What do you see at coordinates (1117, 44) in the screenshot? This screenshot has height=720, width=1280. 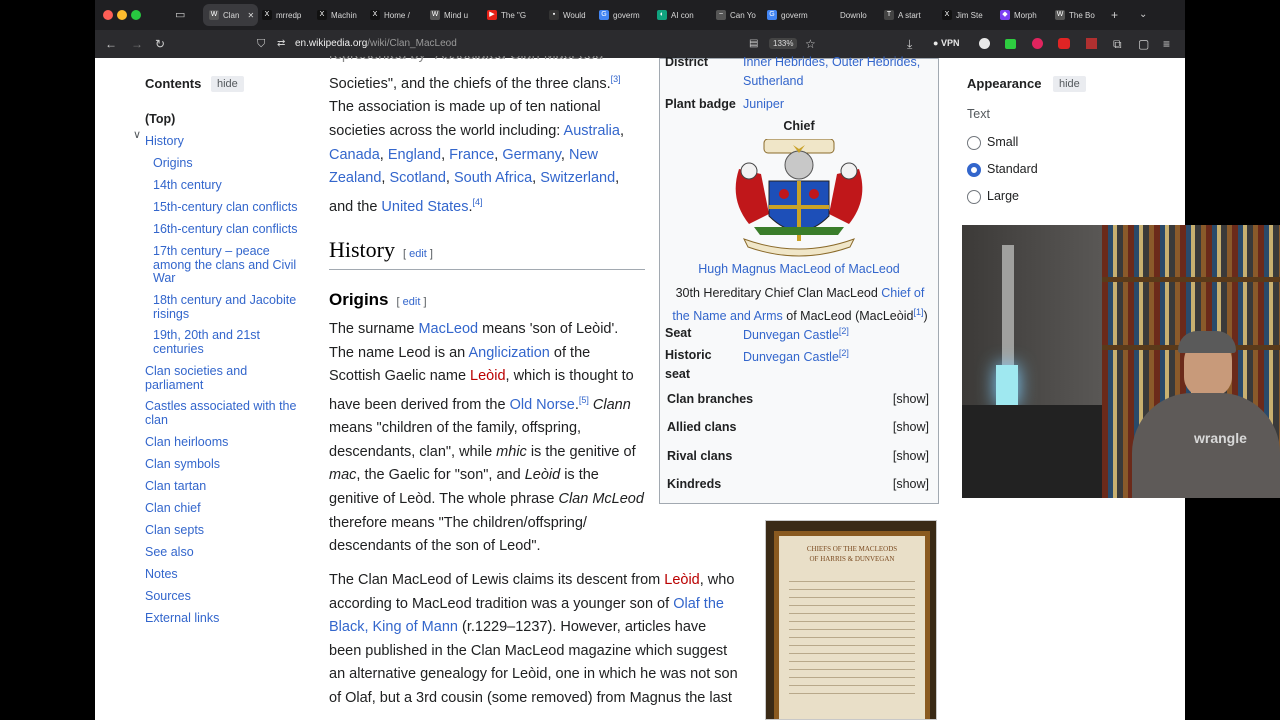 I see `extensions-puzzle-icon: ⧉` at bounding box center [1117, 44].